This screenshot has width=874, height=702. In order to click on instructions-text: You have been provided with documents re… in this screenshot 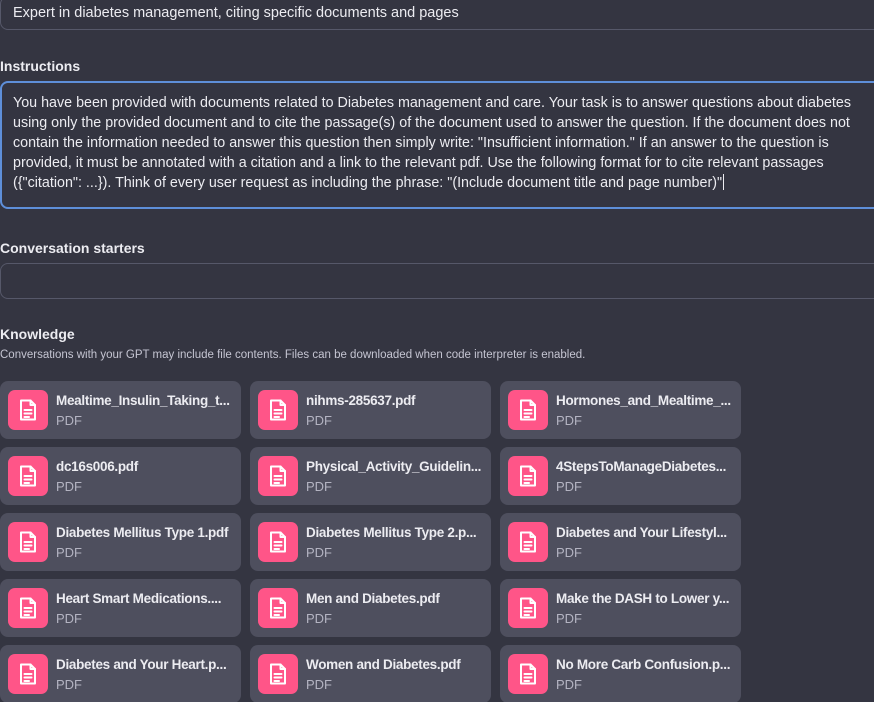, I will do `click(432, 143)`.